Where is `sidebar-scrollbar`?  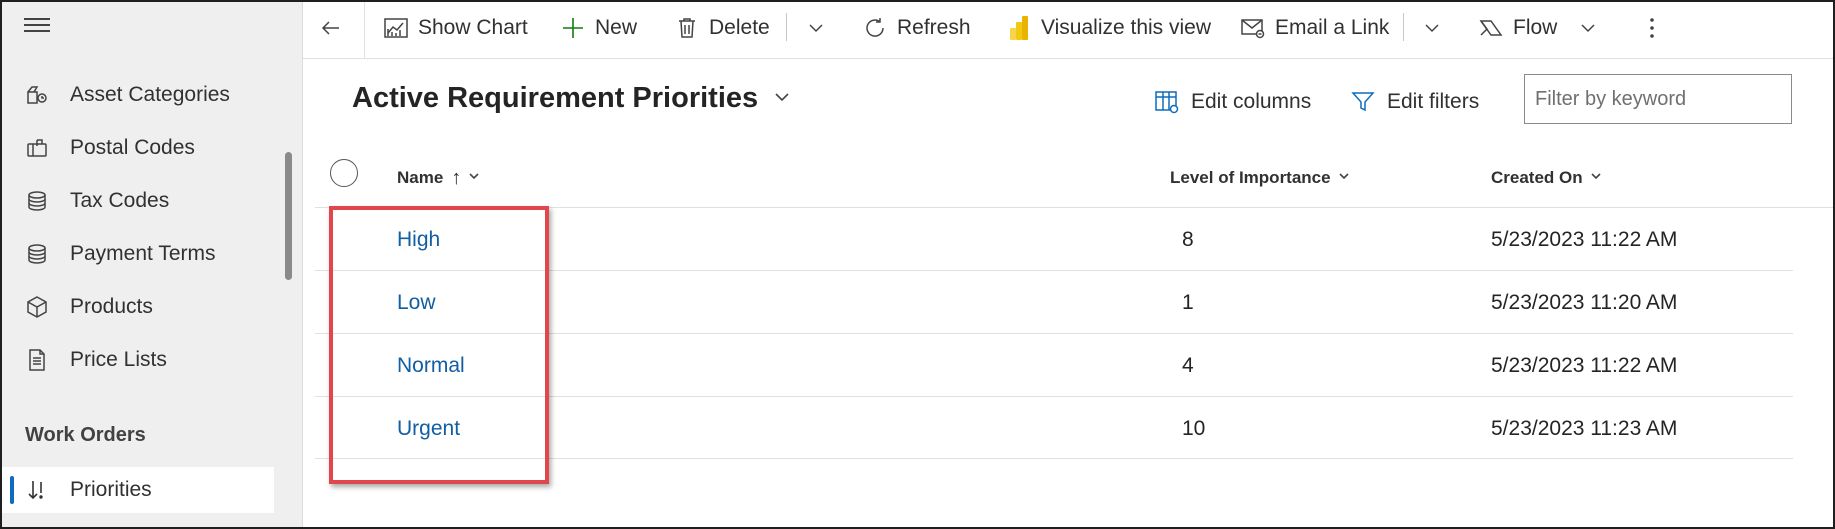
sidebar-scrollbar is located at coordinates (288, 216).